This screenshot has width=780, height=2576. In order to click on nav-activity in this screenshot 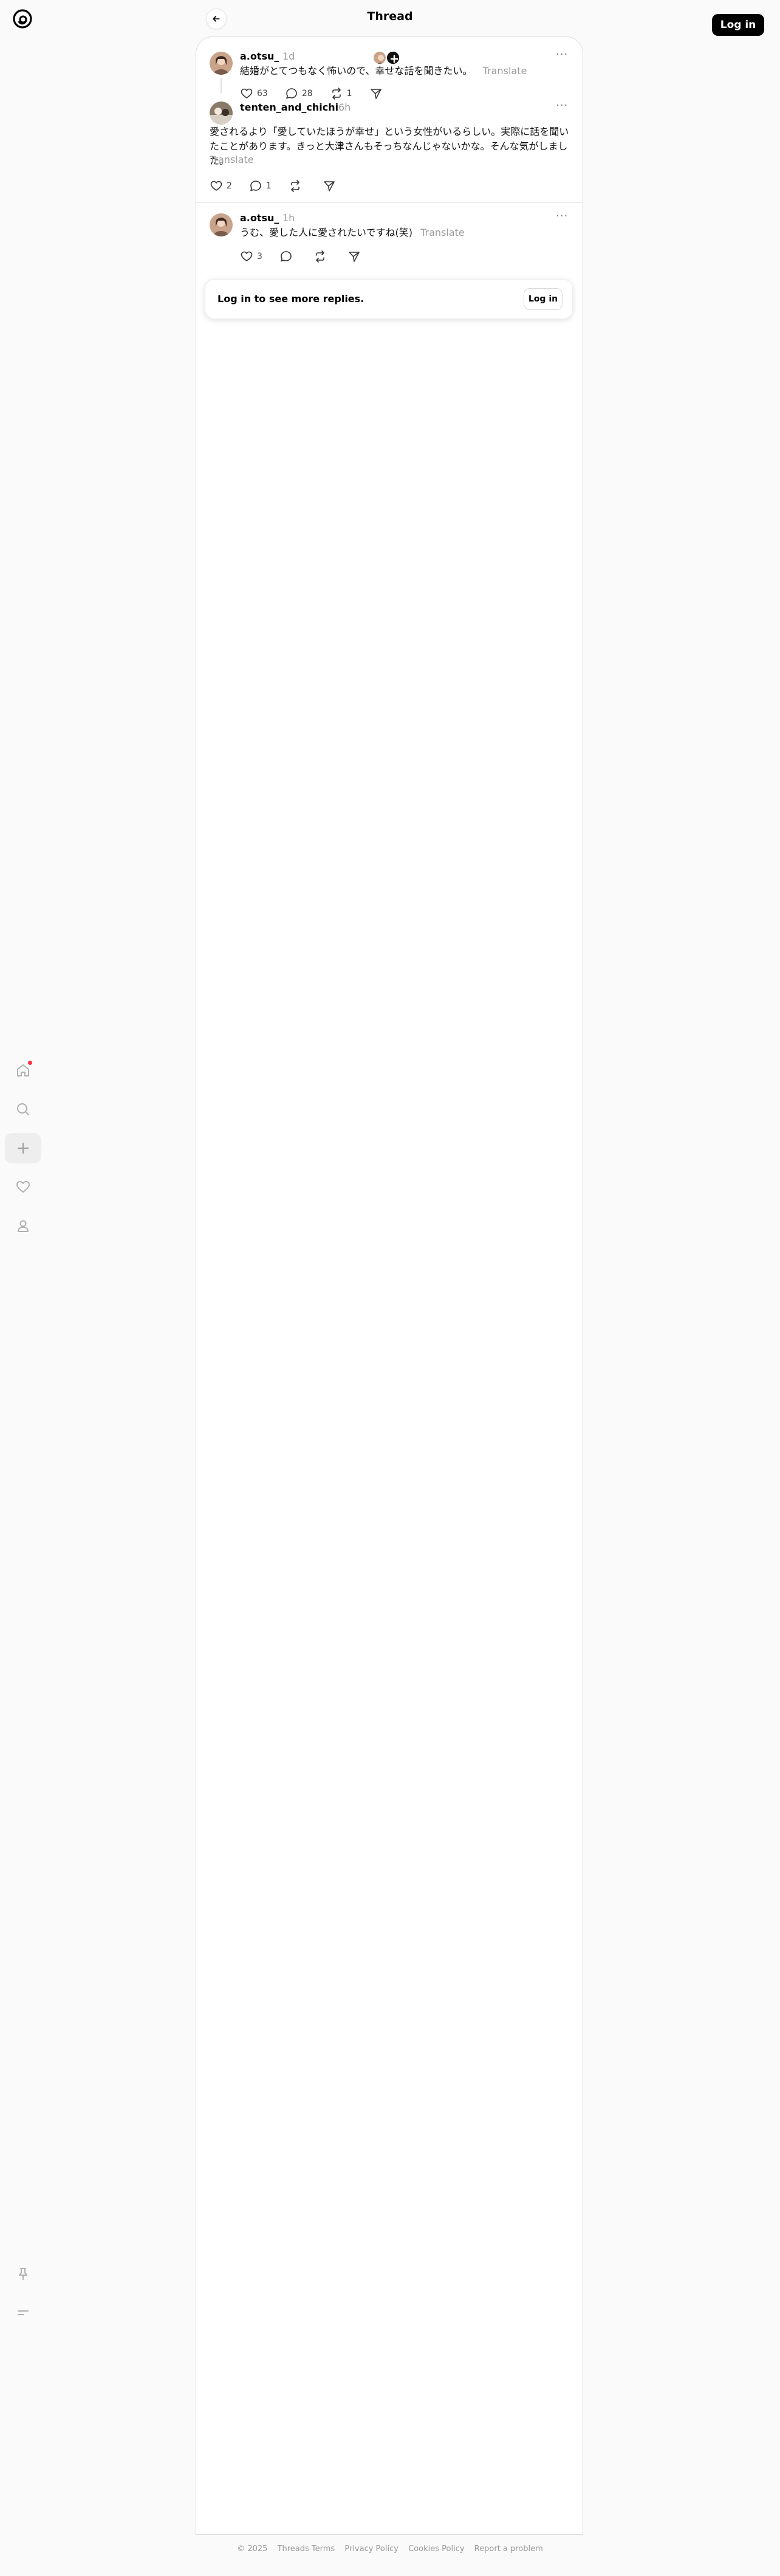, I will do `click(23, 1187)`.